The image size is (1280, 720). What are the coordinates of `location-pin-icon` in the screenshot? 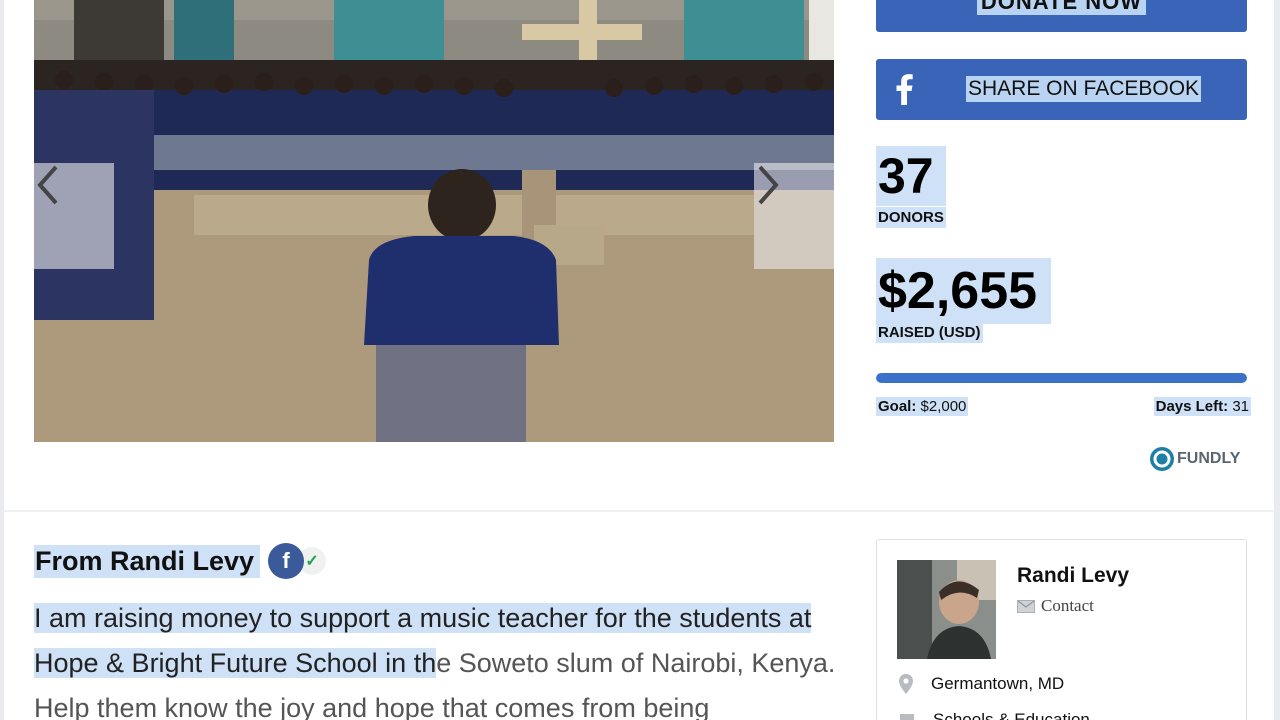 It's located at (906, 684).